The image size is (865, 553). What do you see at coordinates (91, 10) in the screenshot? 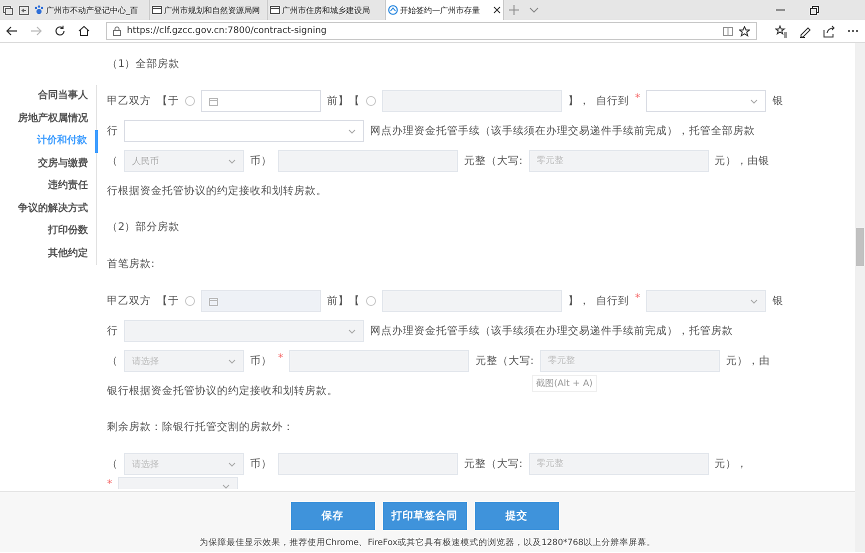
I see `browser-tab: 广州市不动产登记中心_百` at bounding box center [91, 10].